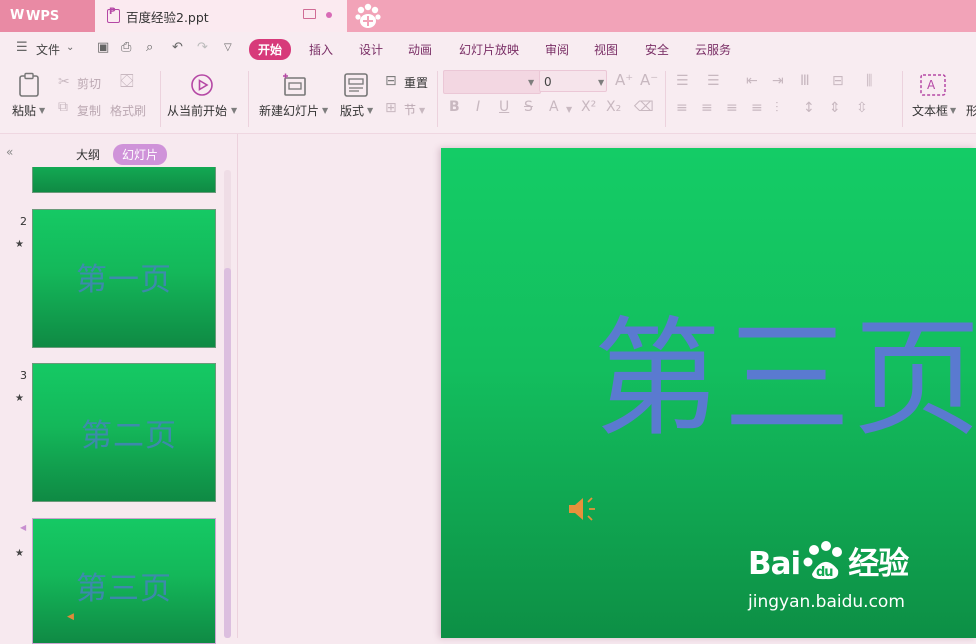  What do you see at coordinates (368, 16) in the screenshot?
I see `new-tab-paw-icon` at bounding box center [368, 16].